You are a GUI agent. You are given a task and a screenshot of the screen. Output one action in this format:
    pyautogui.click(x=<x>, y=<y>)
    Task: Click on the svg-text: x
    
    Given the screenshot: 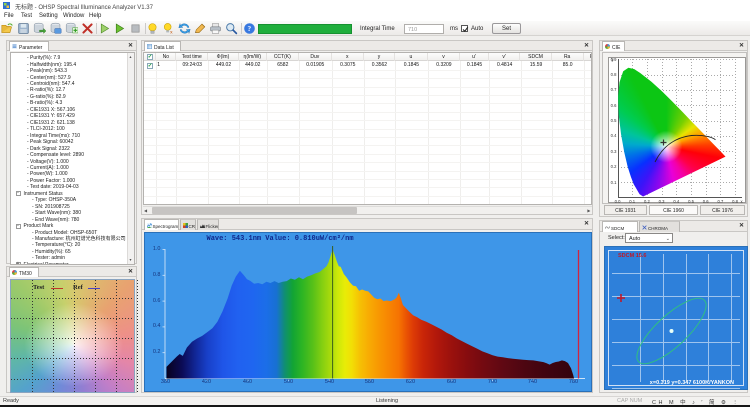 What is the action you would take?
    pyautogui.click(x=171, y=32)
    